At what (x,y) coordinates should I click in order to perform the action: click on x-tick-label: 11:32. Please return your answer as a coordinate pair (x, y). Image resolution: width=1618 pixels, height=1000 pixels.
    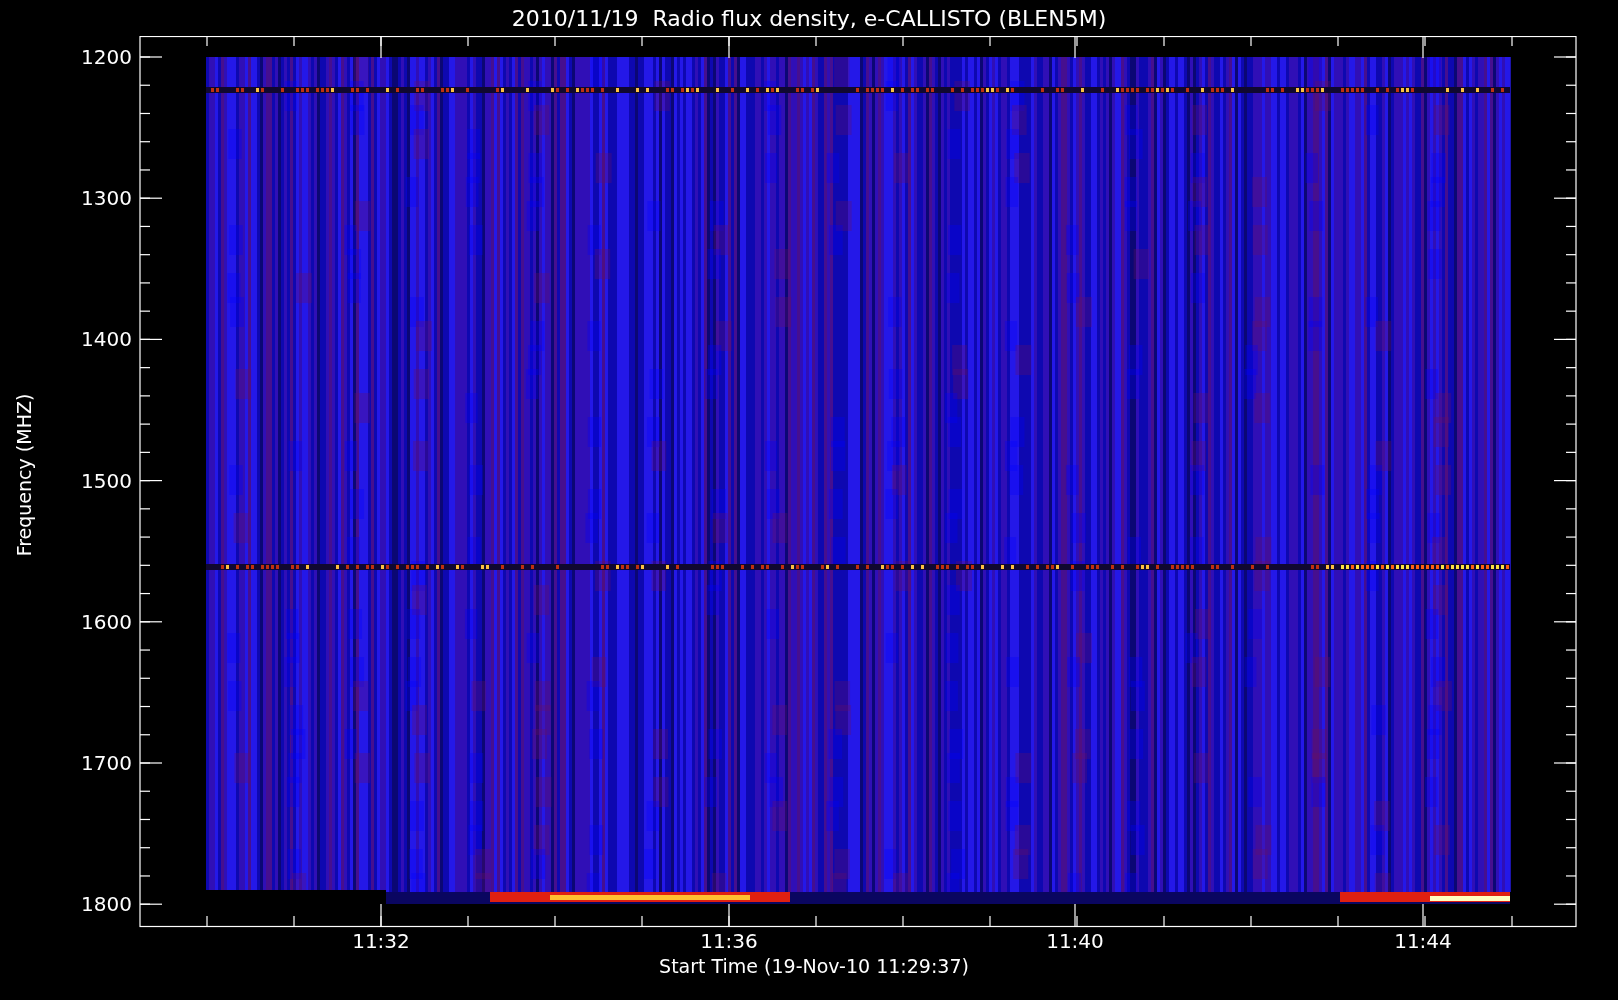
    Looking at the image, I should click on (381, 941).